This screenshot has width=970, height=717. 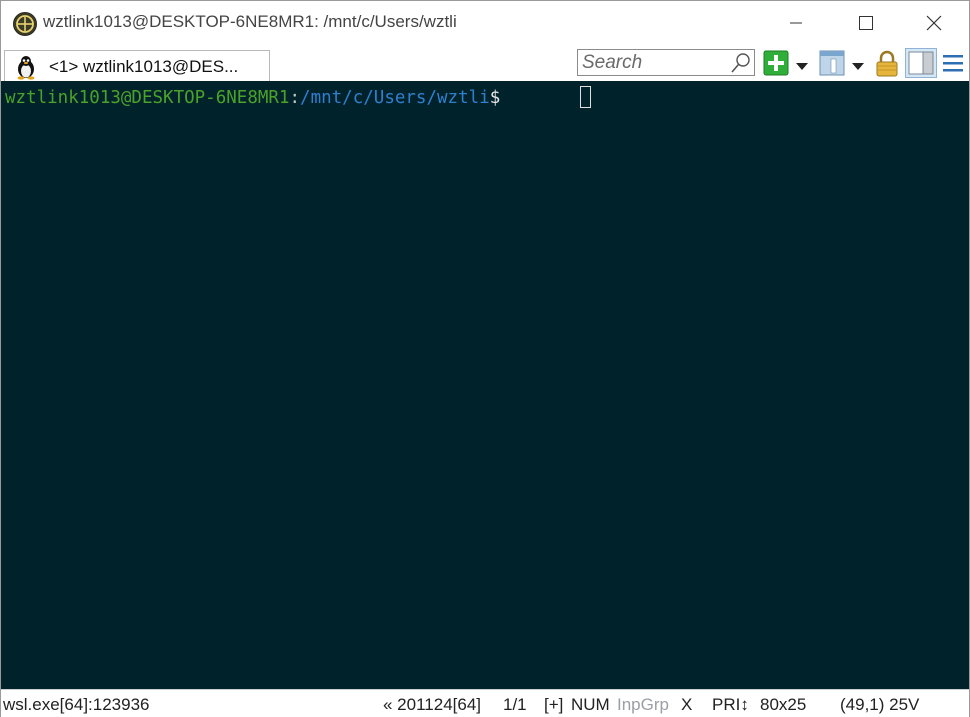 I want to click on lock-icon, so click(x=887, y=63).